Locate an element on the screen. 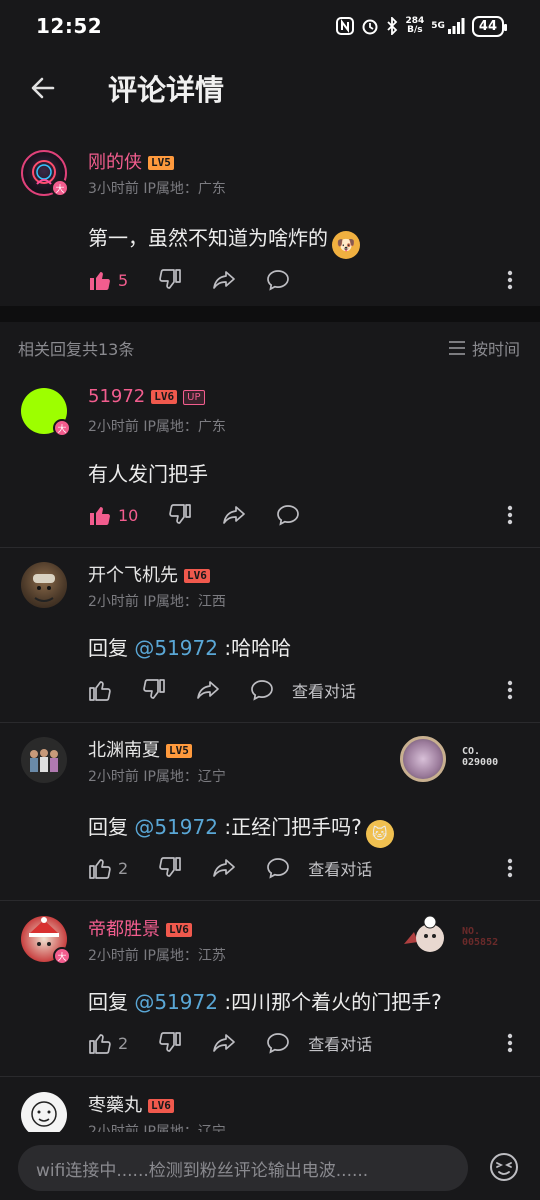 This screenshot has height=1200, width=540. comment-meta: 2小时前 IP属地：辽宁 is located at coordinates (157, 777).